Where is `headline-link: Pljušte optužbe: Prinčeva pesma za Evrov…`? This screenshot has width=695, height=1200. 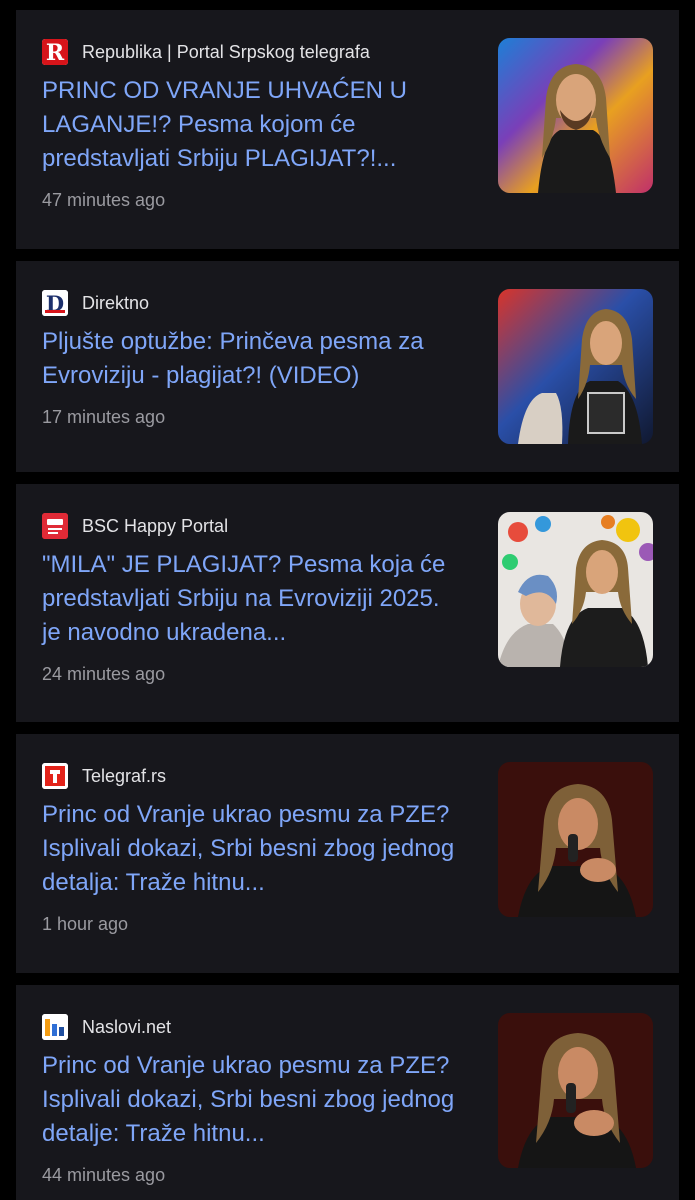 headline-link: Pljušte optužbe: Prinčeva pesma za Evrov… is located at coordinates (252, 359).